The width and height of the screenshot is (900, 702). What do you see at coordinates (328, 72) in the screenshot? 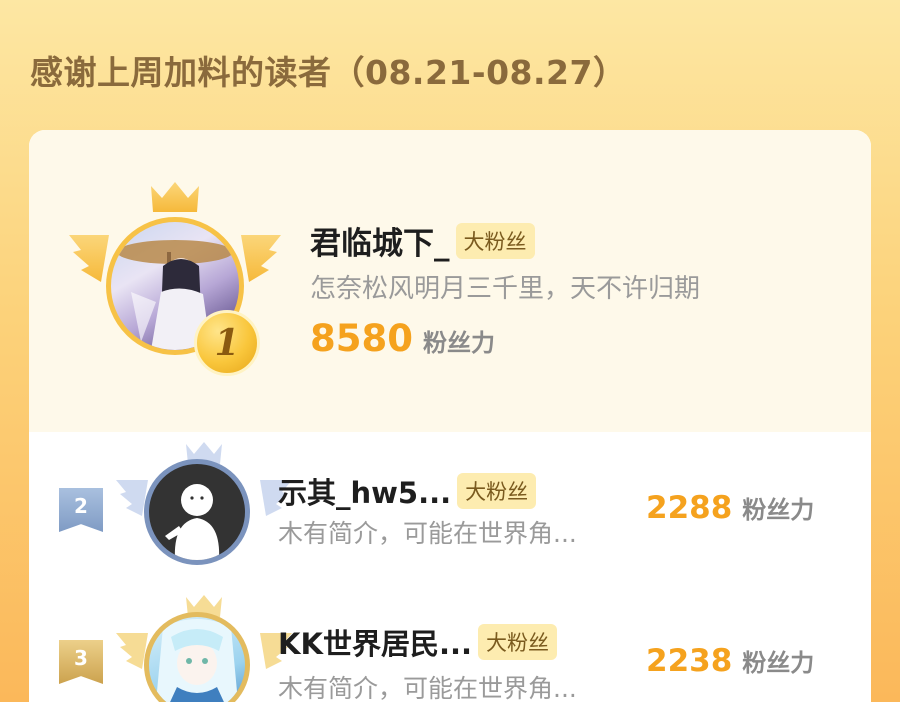
I see `page-title: 感谢上周加料的读者（08.21-08.27）` at bounding box center [328, 72].